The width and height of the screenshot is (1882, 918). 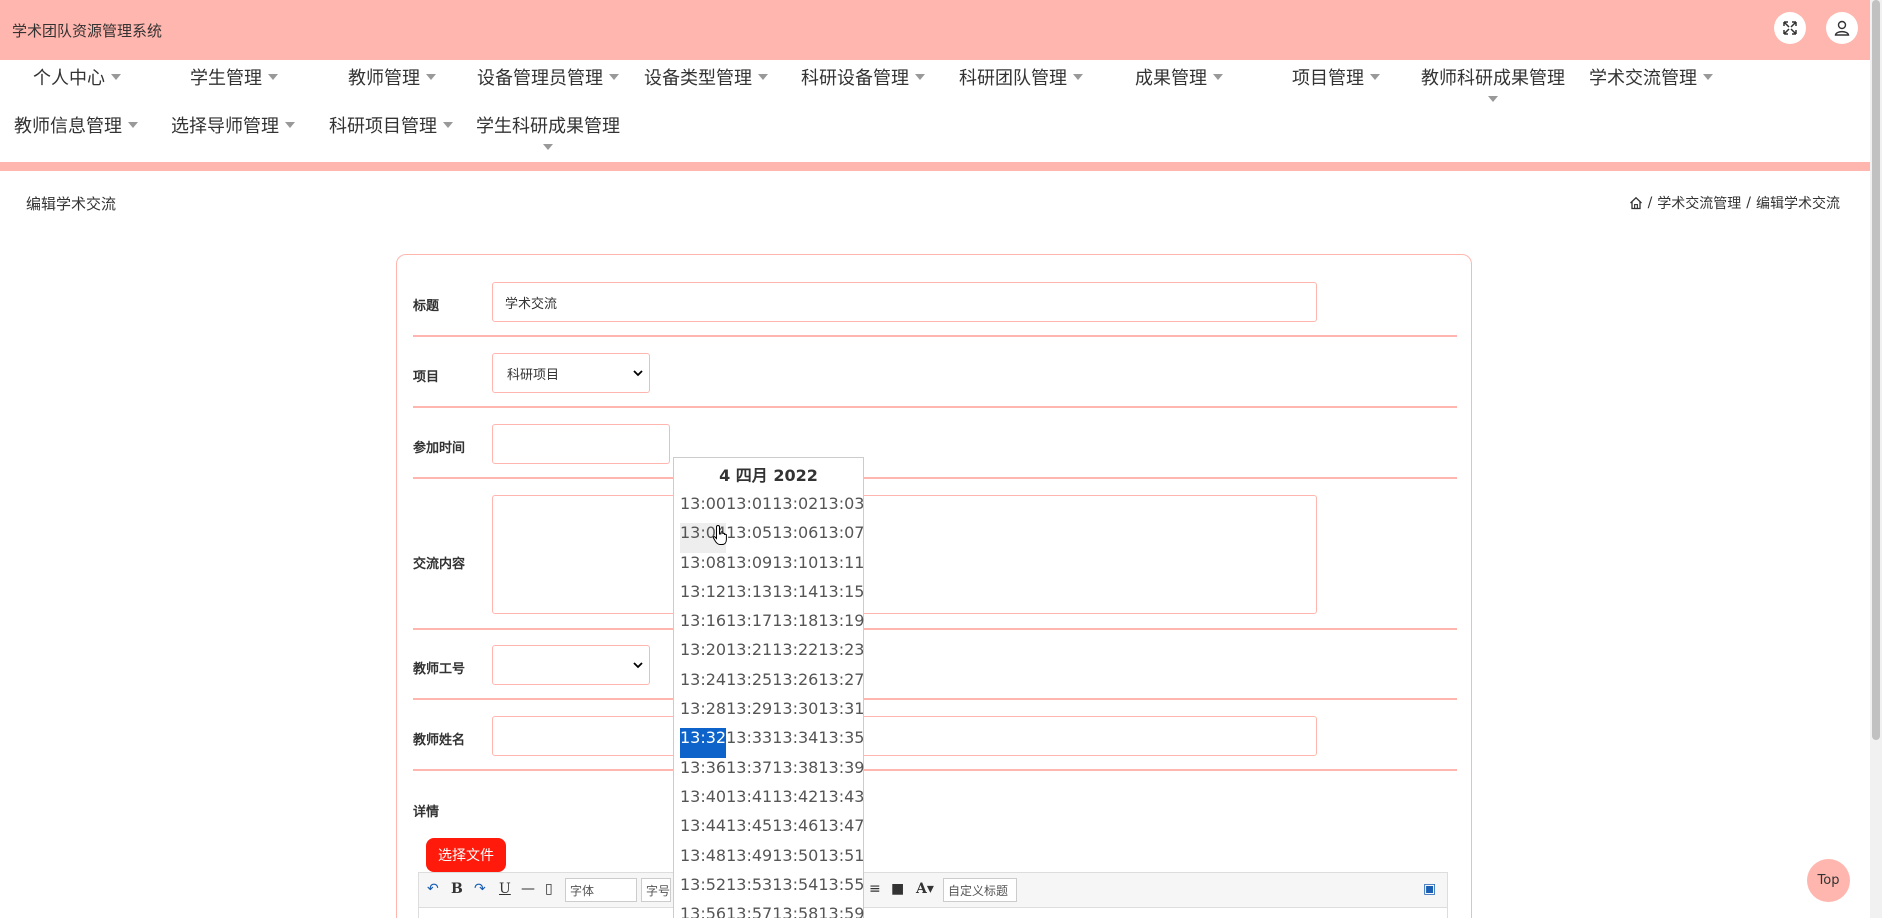 What do you see at coordinates (703, 860) in the screenshot?
I see `picker-time-option: 13:48` at bounding box center [703, 860].